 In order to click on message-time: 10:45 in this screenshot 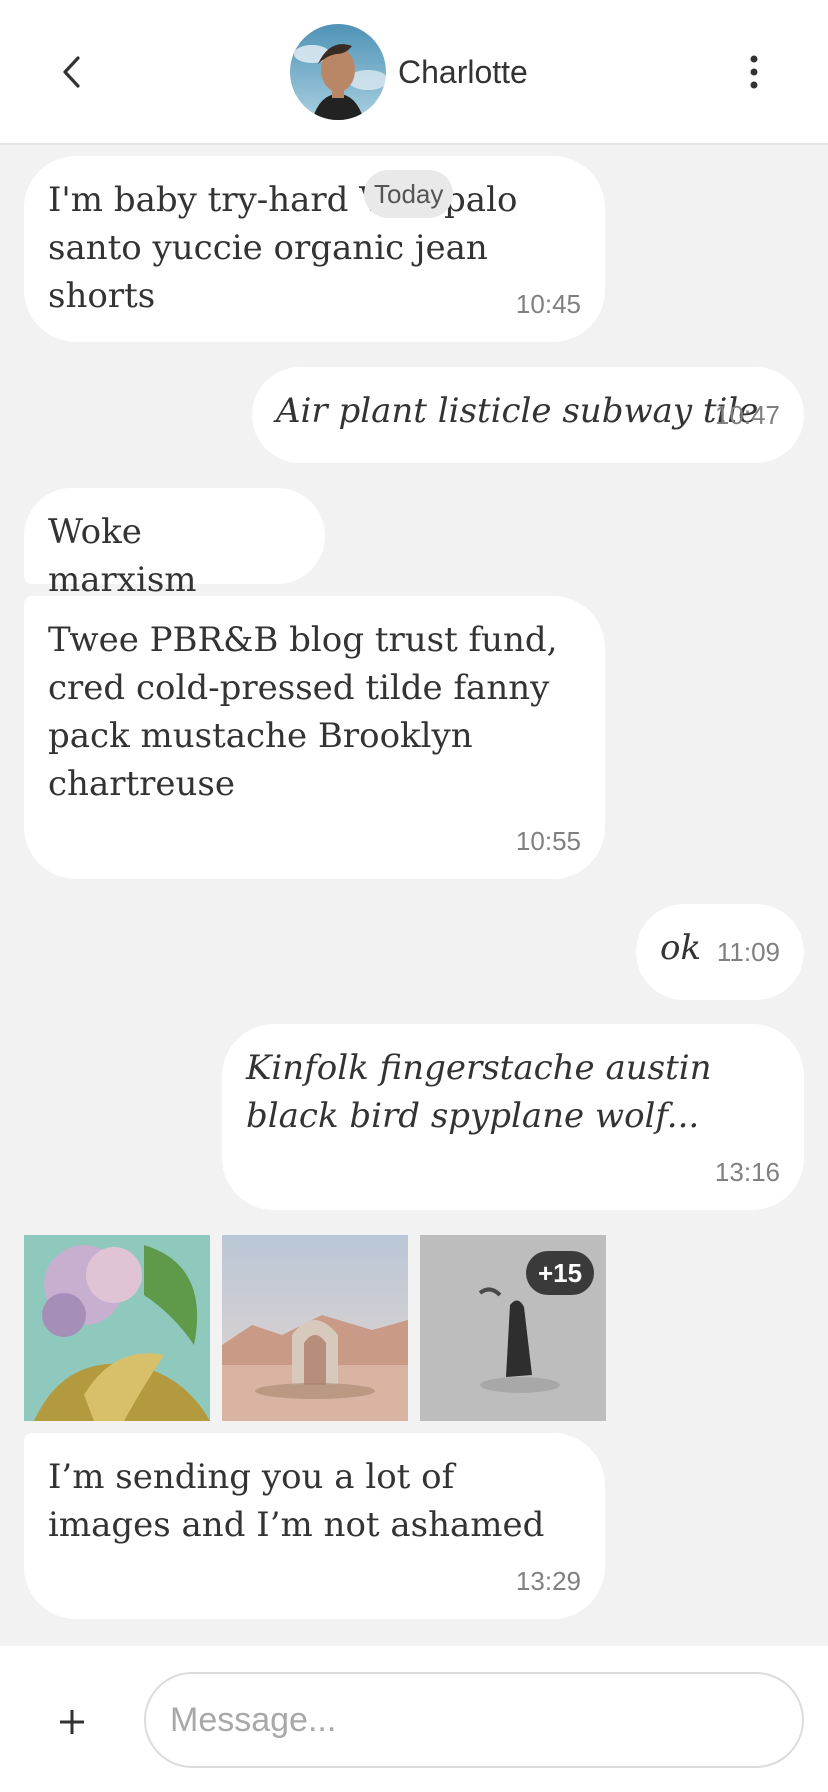, I will do `click(548, 304)`.